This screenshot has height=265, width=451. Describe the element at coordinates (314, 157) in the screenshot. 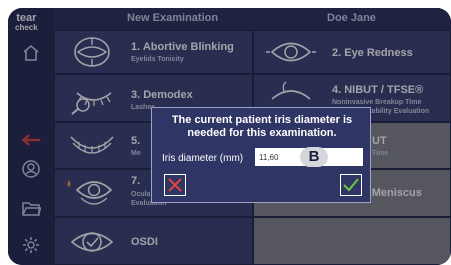

I see `badge-b: B` at that location.